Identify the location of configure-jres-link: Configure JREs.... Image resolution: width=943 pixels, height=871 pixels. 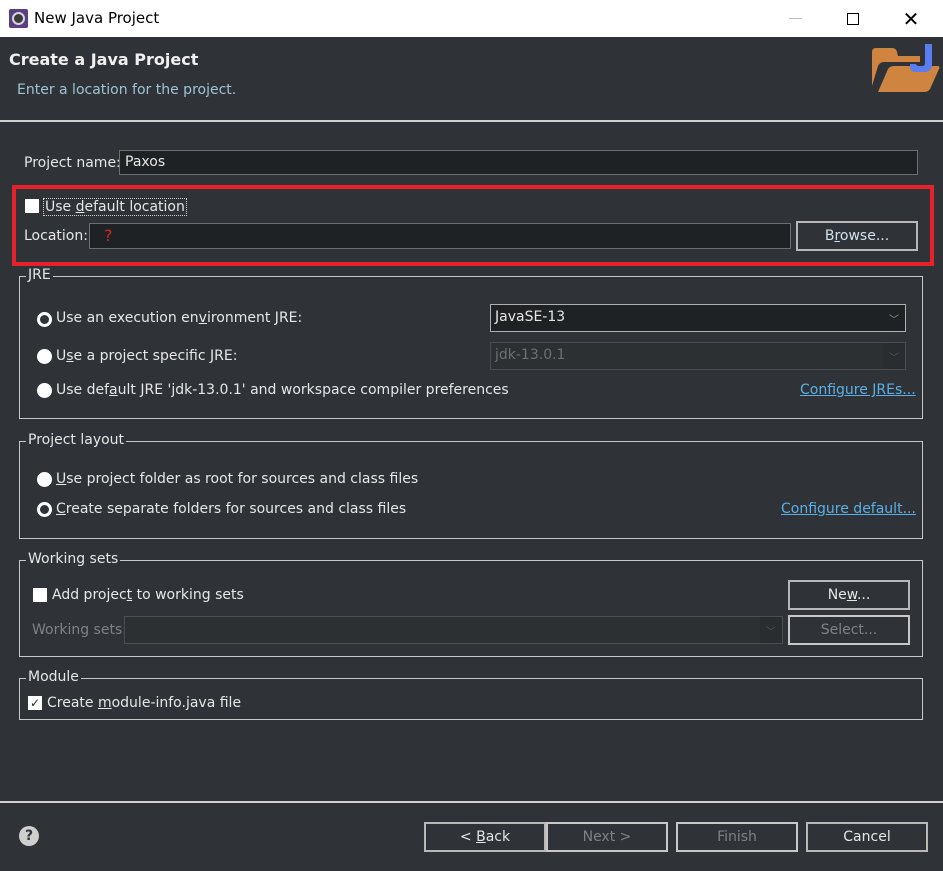
(858, 390).